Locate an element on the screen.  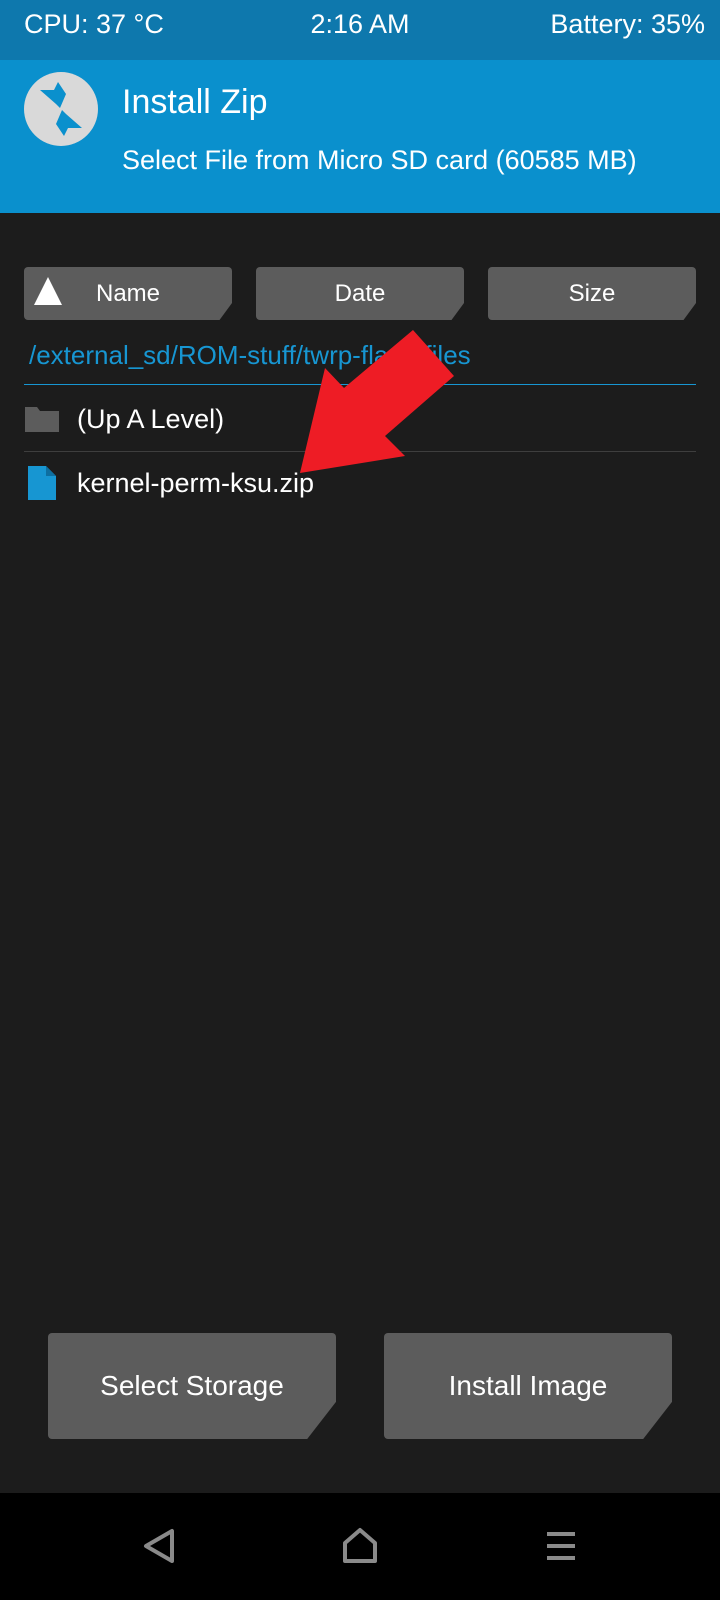
back-icon is located at coordinates (161, 1546).